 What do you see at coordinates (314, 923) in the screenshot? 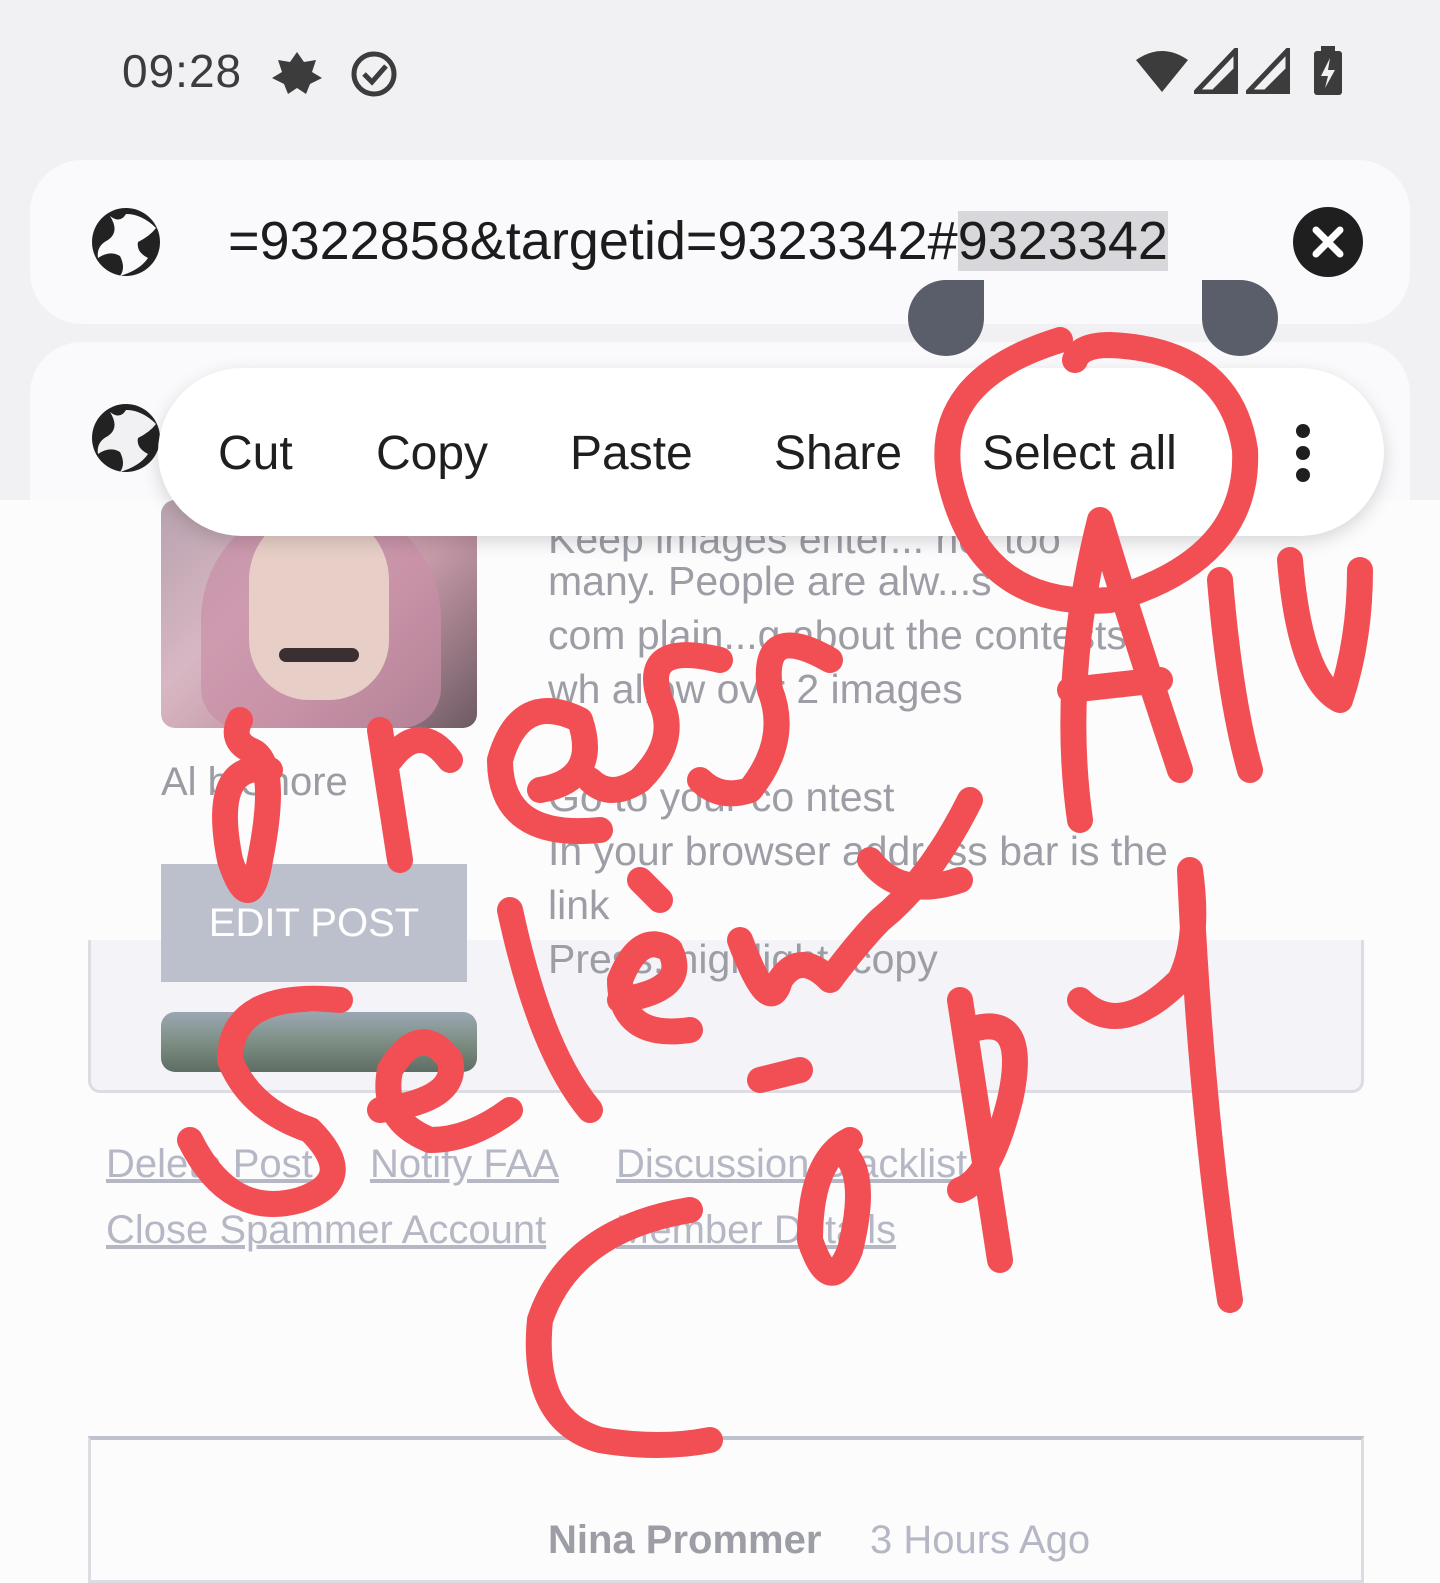
I see `edit-post-button: EDIT POST` at bounding box center [314, 923].